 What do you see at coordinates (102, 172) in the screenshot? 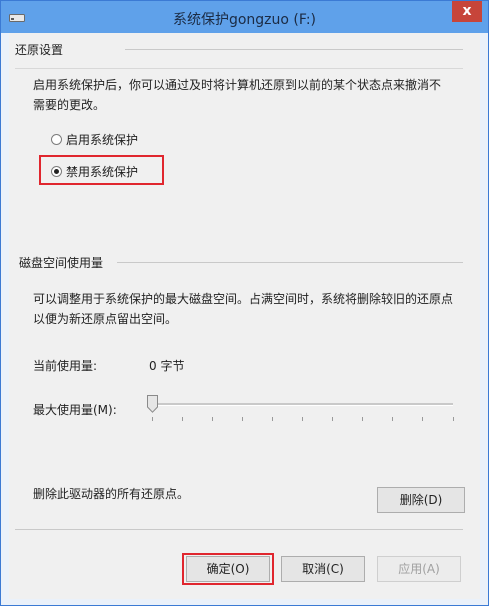
I see `radio-disable-label: 禁用系统保护` at bounding box center [102, 172].